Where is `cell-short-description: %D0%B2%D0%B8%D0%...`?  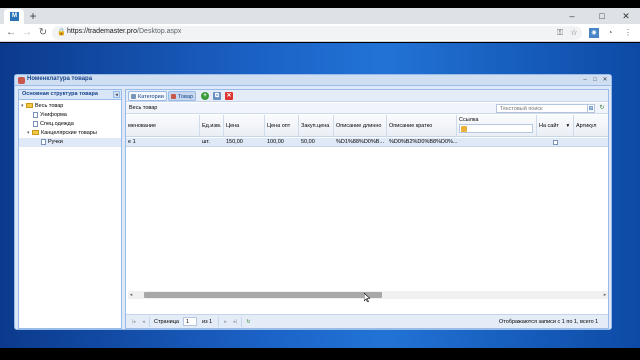 cell-short-description: %D0%B2%D0%B8%D0%... is located at coordinates (423, 142).